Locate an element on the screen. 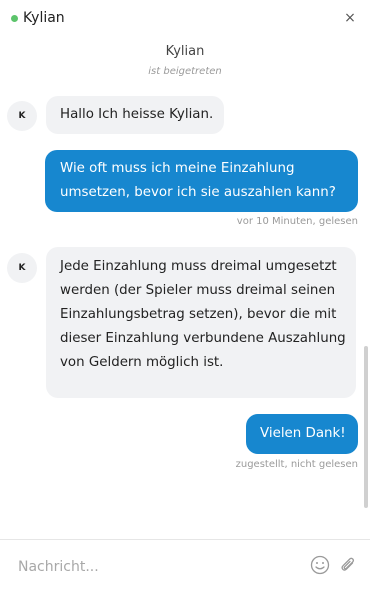 Image resolution: width=370 pixels, height=590 pixels. message-status: vor 10 Minuten, gelesen is located at coordinates (297, 221).